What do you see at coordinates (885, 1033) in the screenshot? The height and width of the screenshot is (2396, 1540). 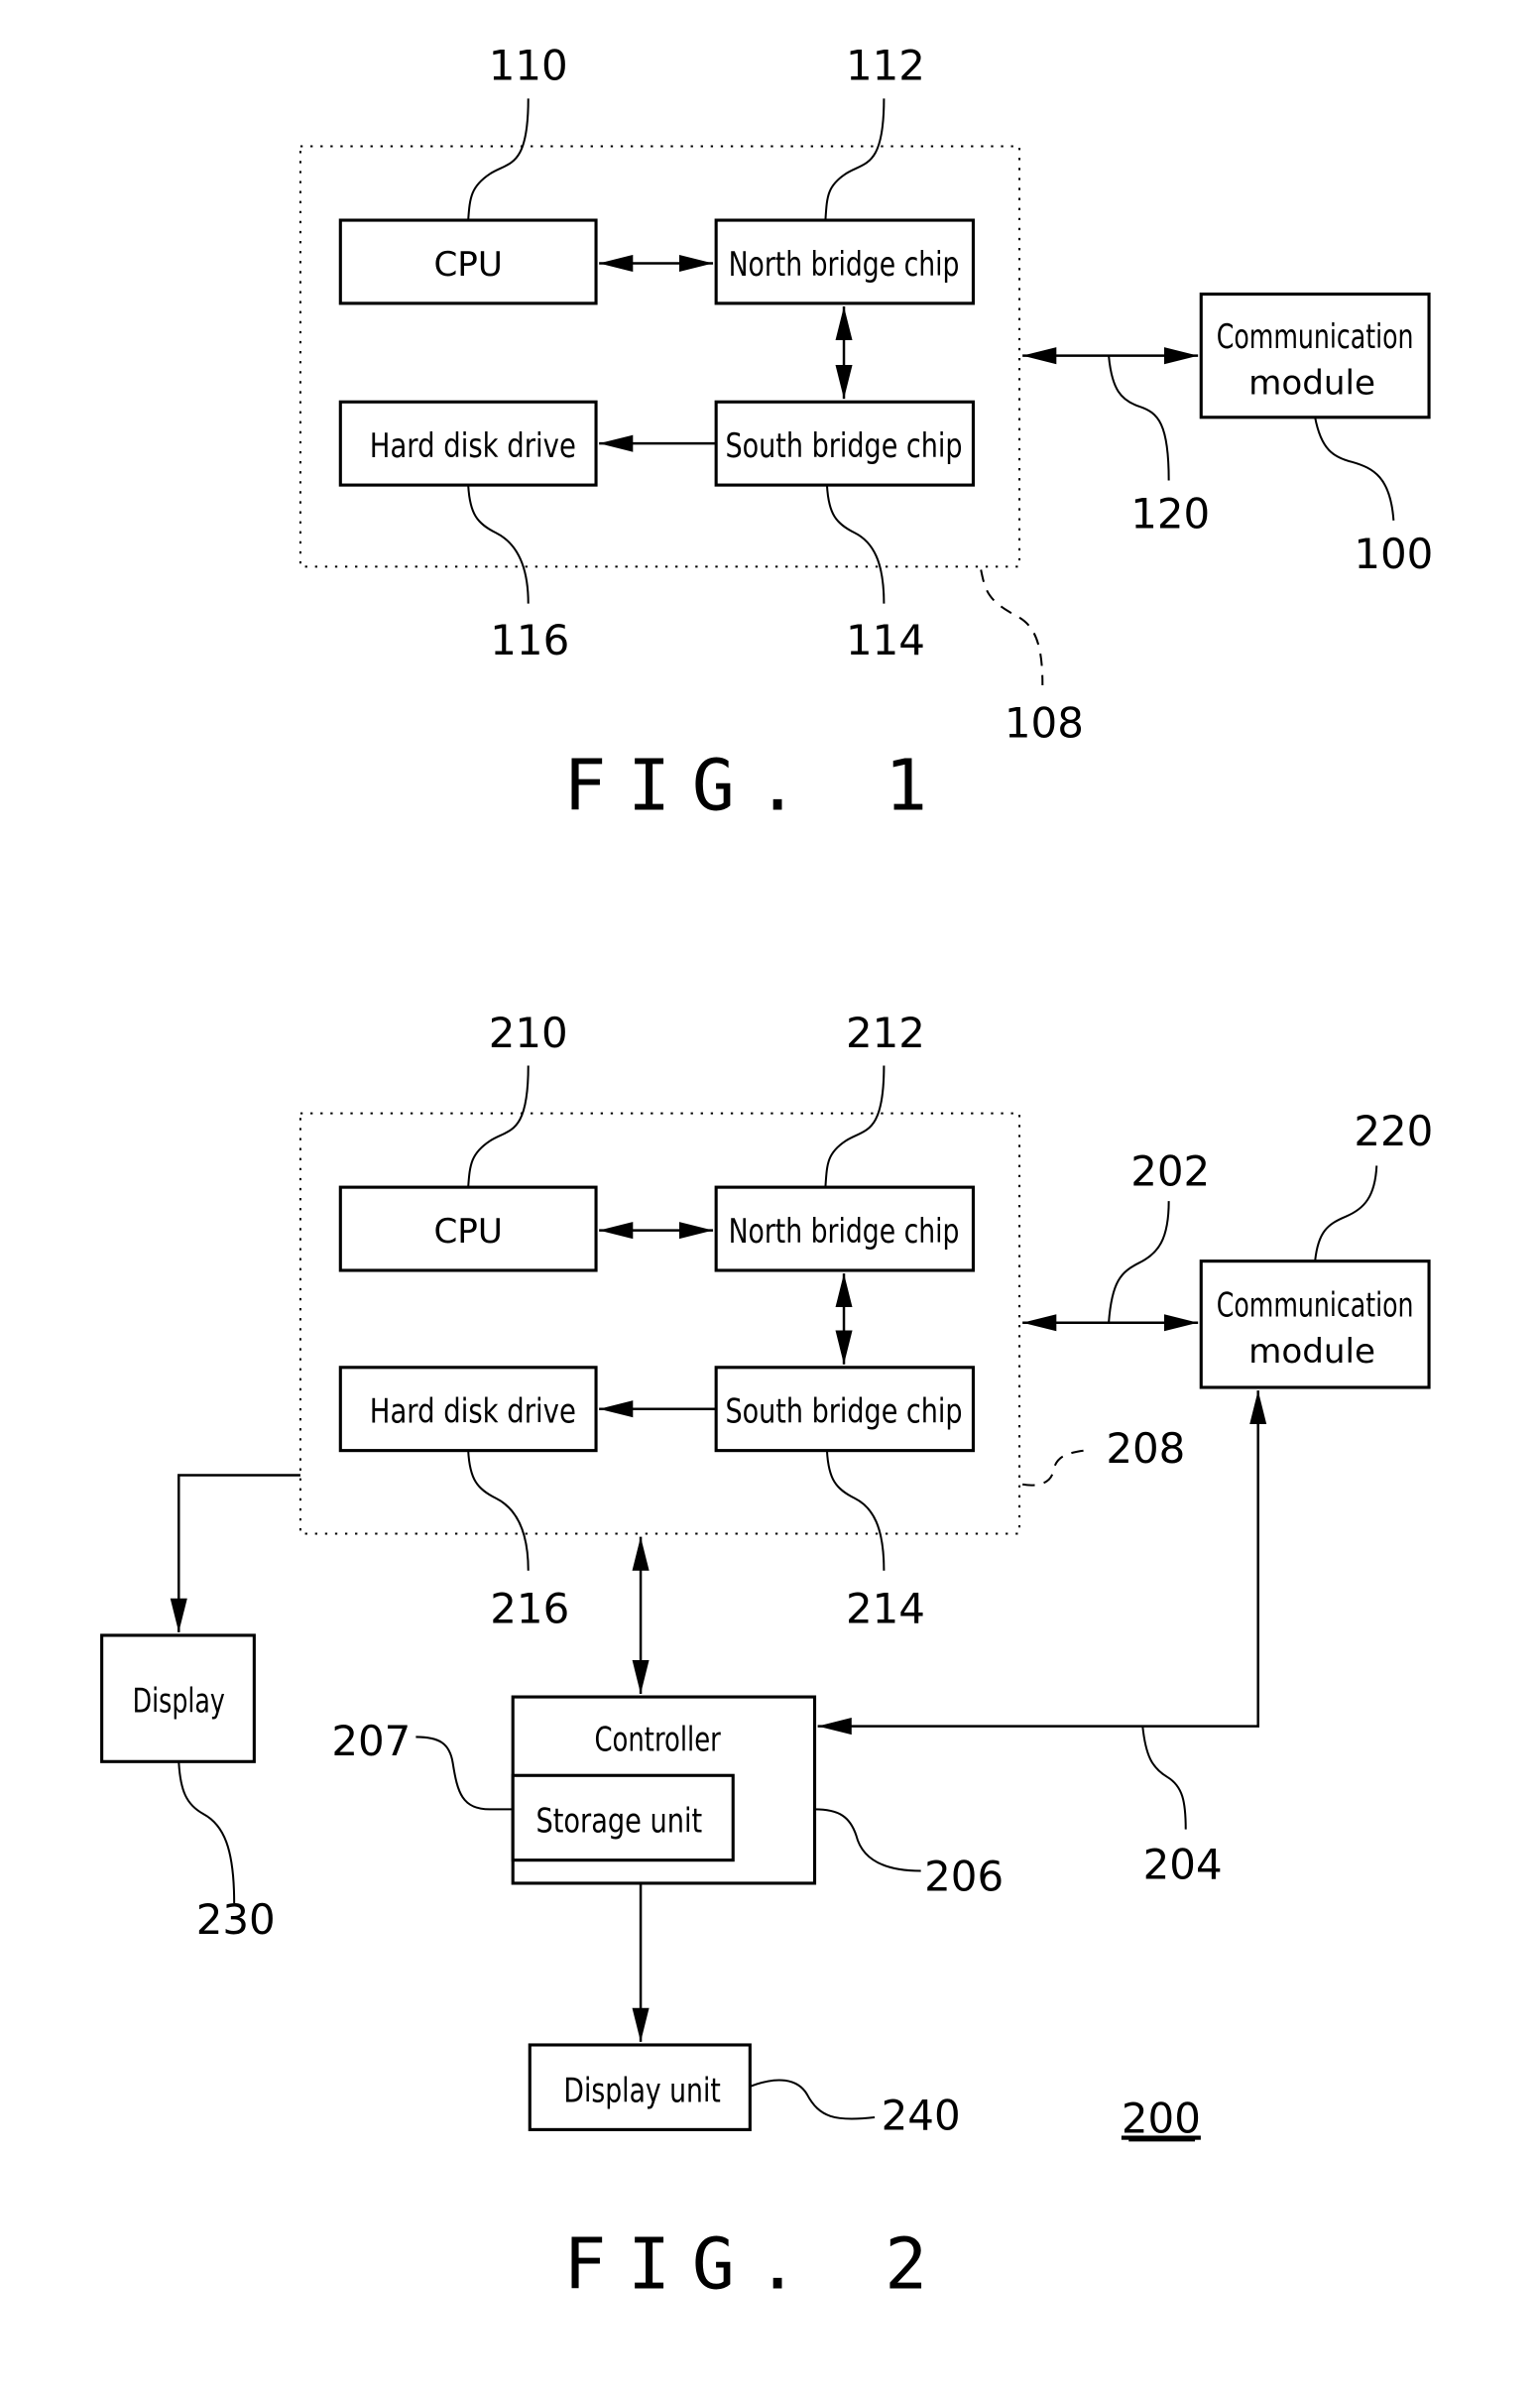 I see `ref-212: 212` at bounding box center [885, 1033].